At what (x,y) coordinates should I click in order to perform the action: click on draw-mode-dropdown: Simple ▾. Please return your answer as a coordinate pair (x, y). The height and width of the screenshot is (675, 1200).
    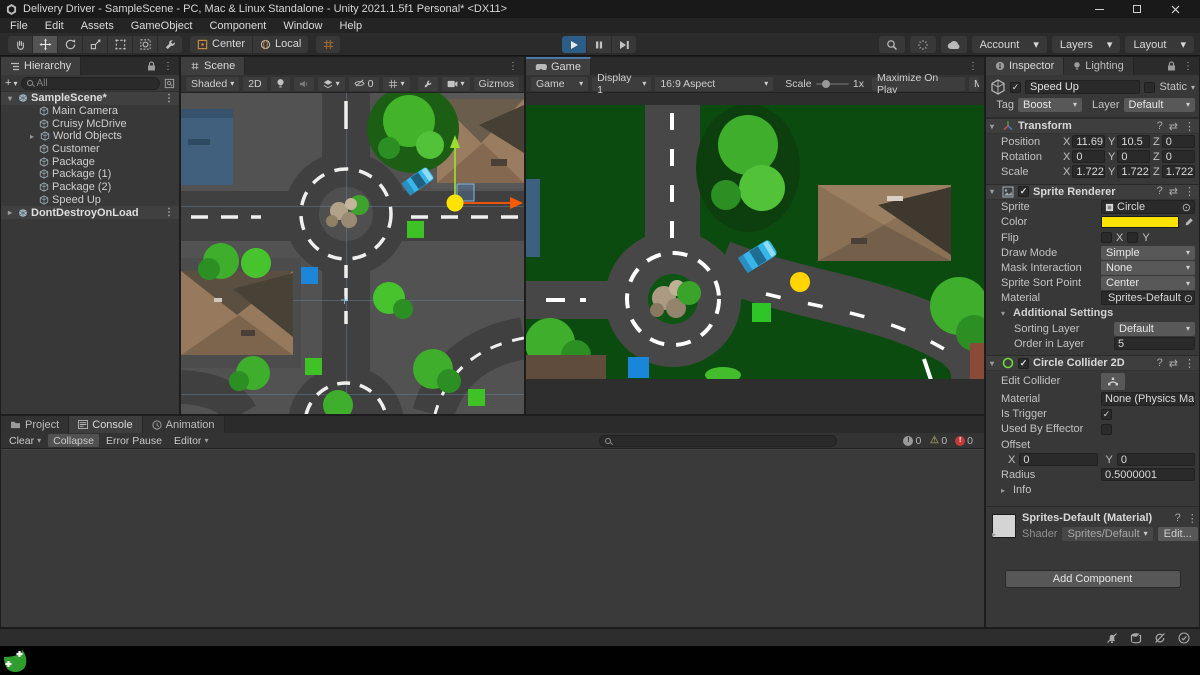
    Looking at the image, I should click on (1148, 252).